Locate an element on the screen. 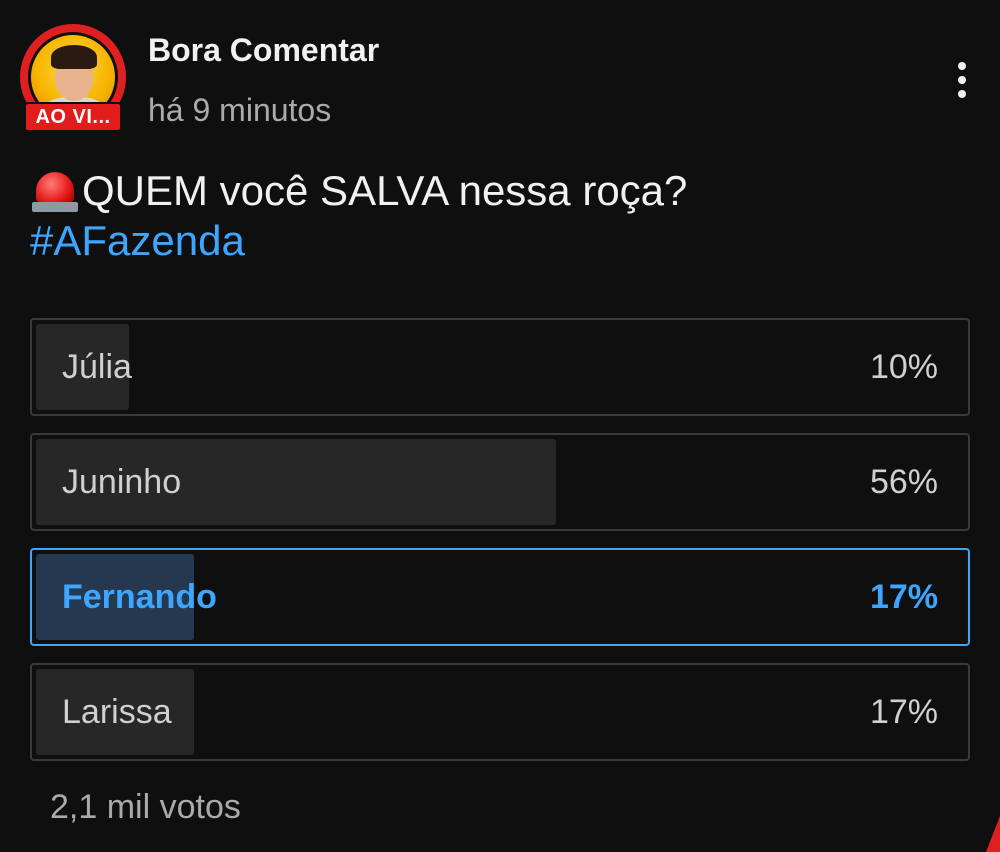  poll-option-larissa: Larissa 17% is located at coordinates (500, 712).